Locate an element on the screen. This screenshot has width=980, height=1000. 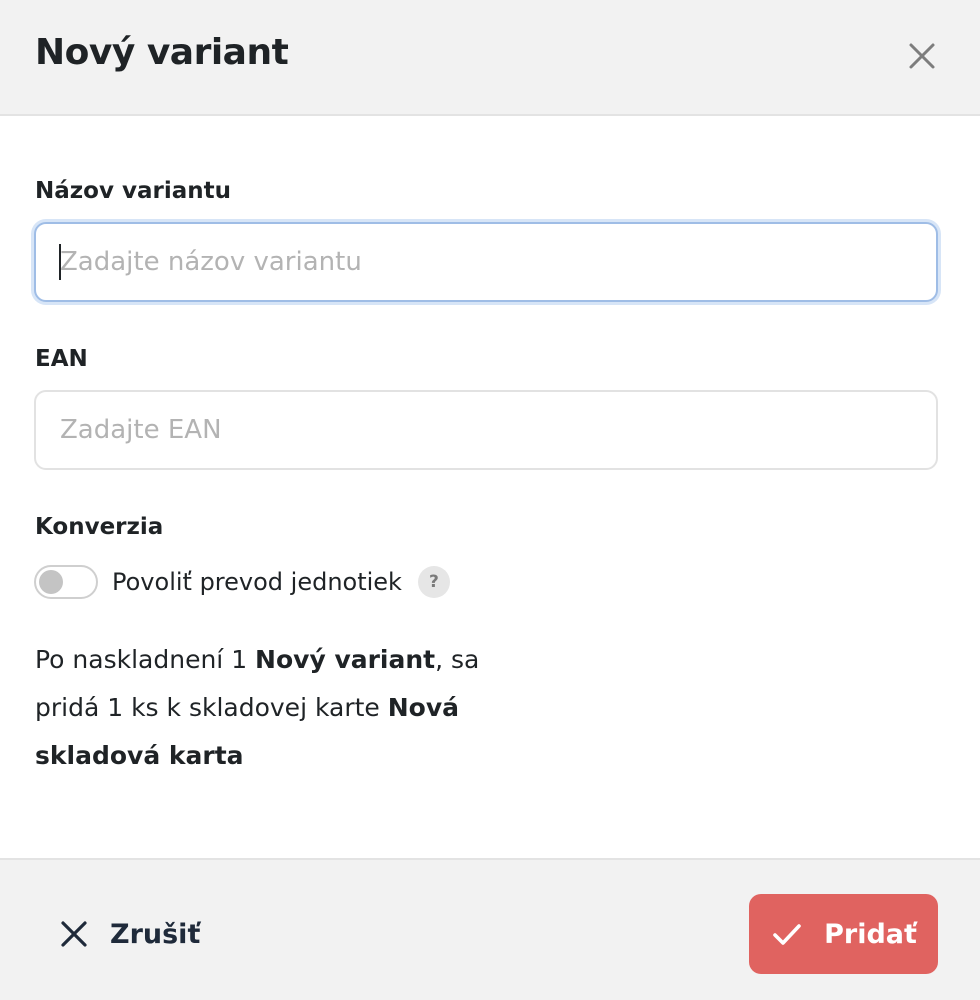
checkmark-icon is located at coordinates (787, 934).